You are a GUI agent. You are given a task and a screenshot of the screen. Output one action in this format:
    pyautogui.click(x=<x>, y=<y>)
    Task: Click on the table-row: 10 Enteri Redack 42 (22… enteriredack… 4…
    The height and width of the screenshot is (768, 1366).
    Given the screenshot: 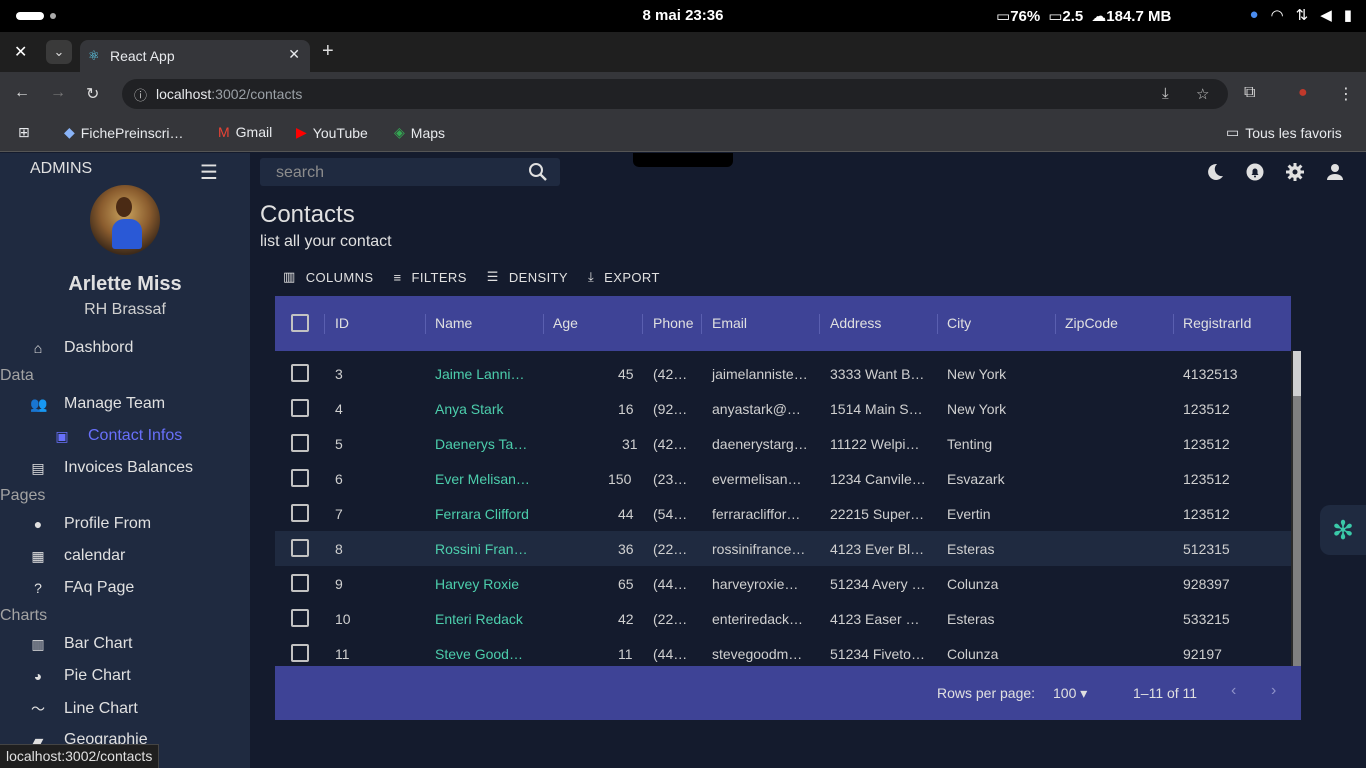 What is the action you would take?
    pyautogui.click(x=783, y=618)
    